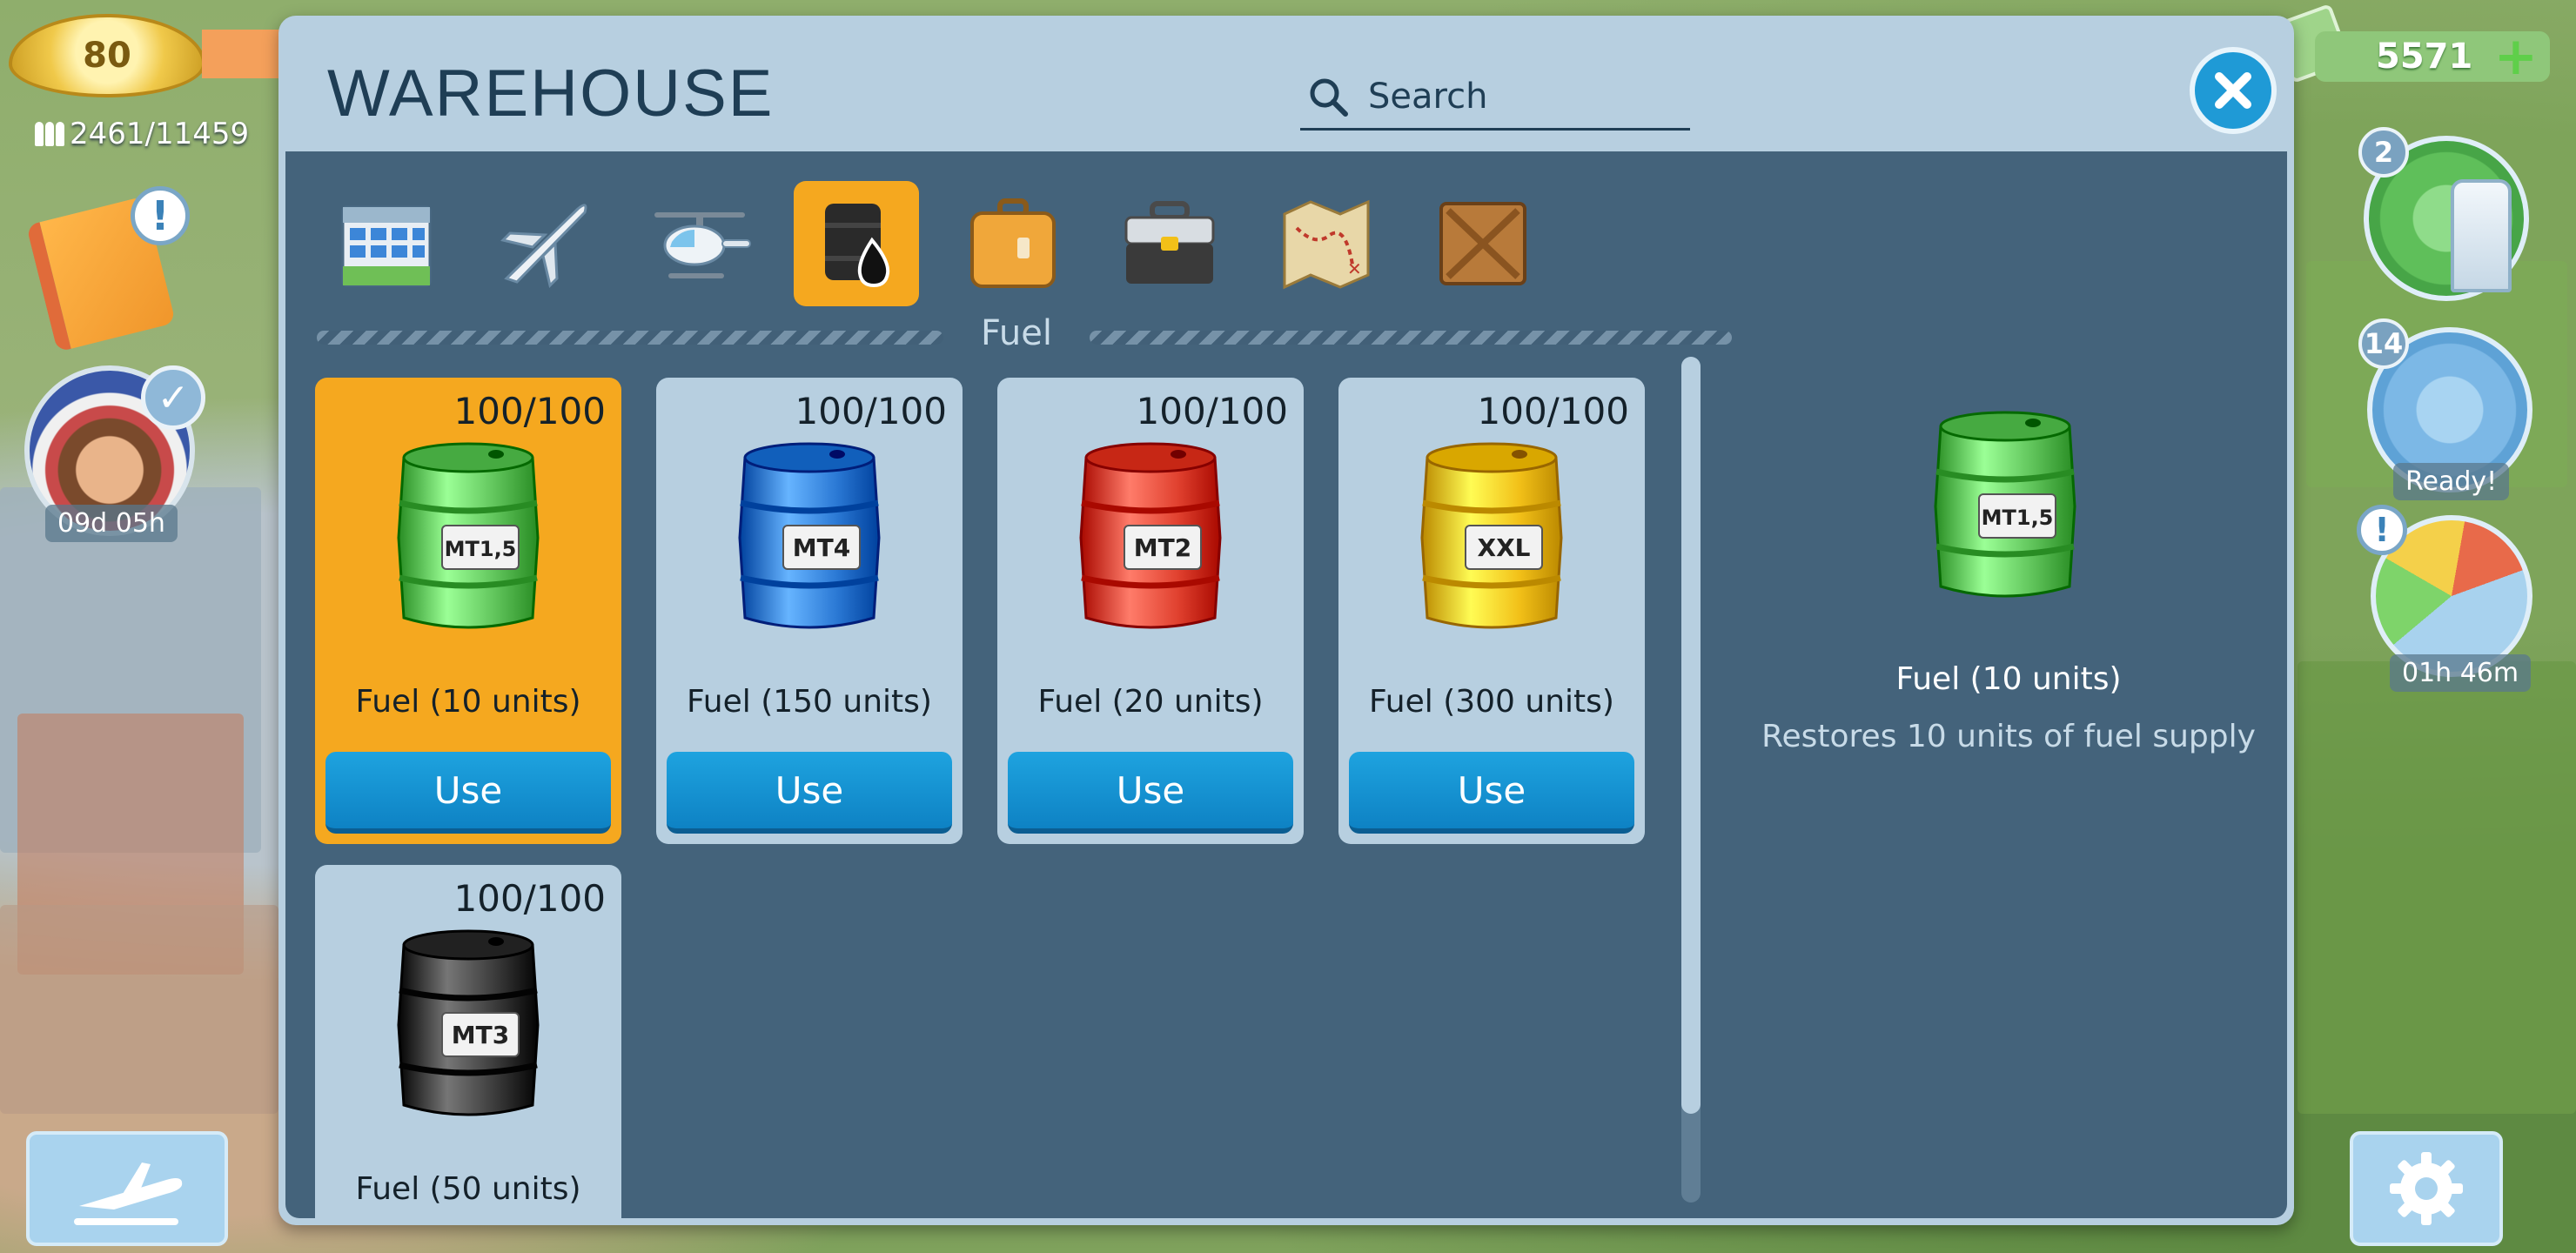 The width and height of the screenshot is (2576, 1253). I want to click on oil-barrel-icon, so click(857, 246).